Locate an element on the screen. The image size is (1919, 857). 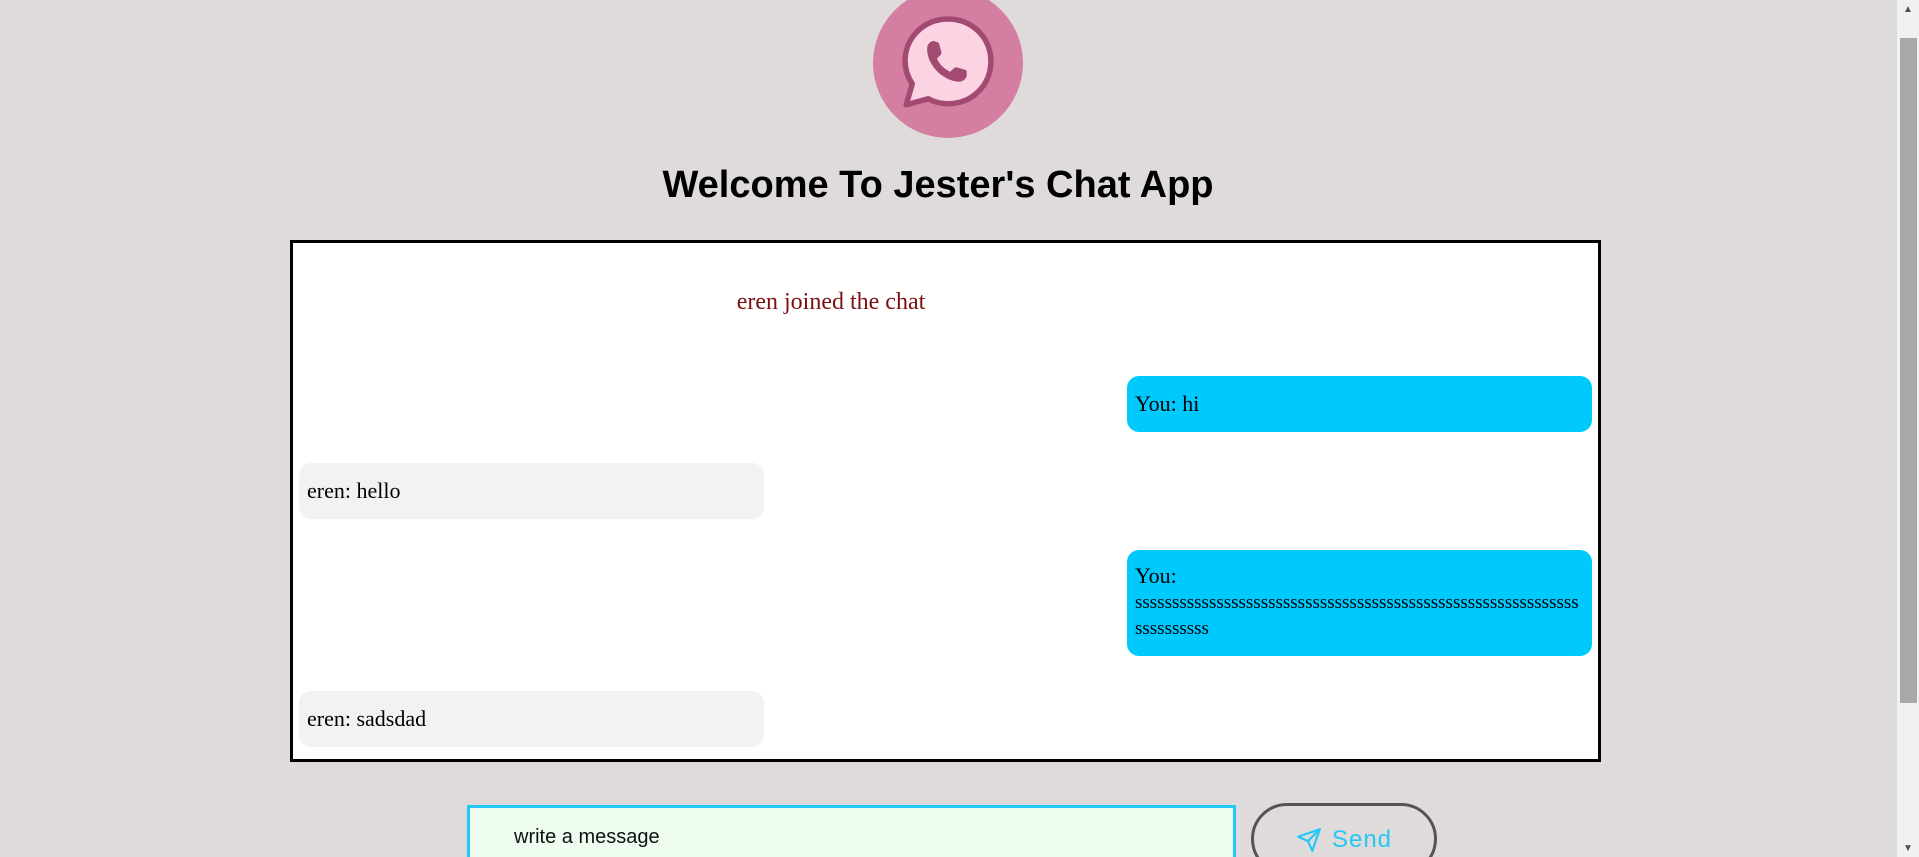
app-logo is located at coordinates (948, 69).